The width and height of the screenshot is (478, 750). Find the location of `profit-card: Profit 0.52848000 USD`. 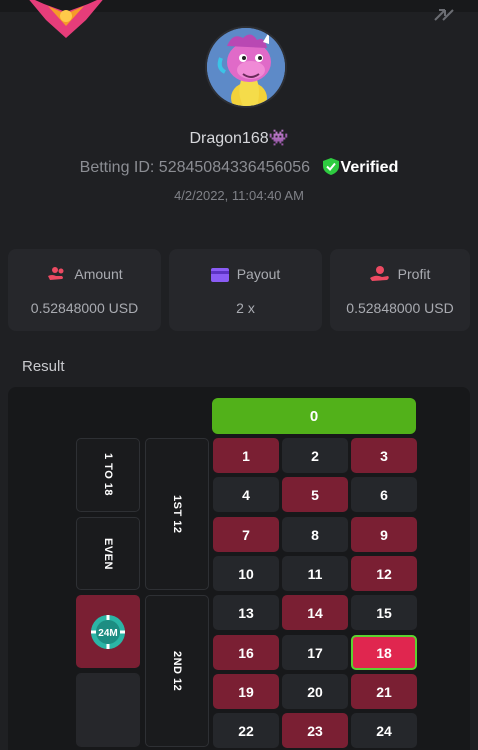

profit-card: Profit 0.52848000 USD is located at coordinates (400, 290).